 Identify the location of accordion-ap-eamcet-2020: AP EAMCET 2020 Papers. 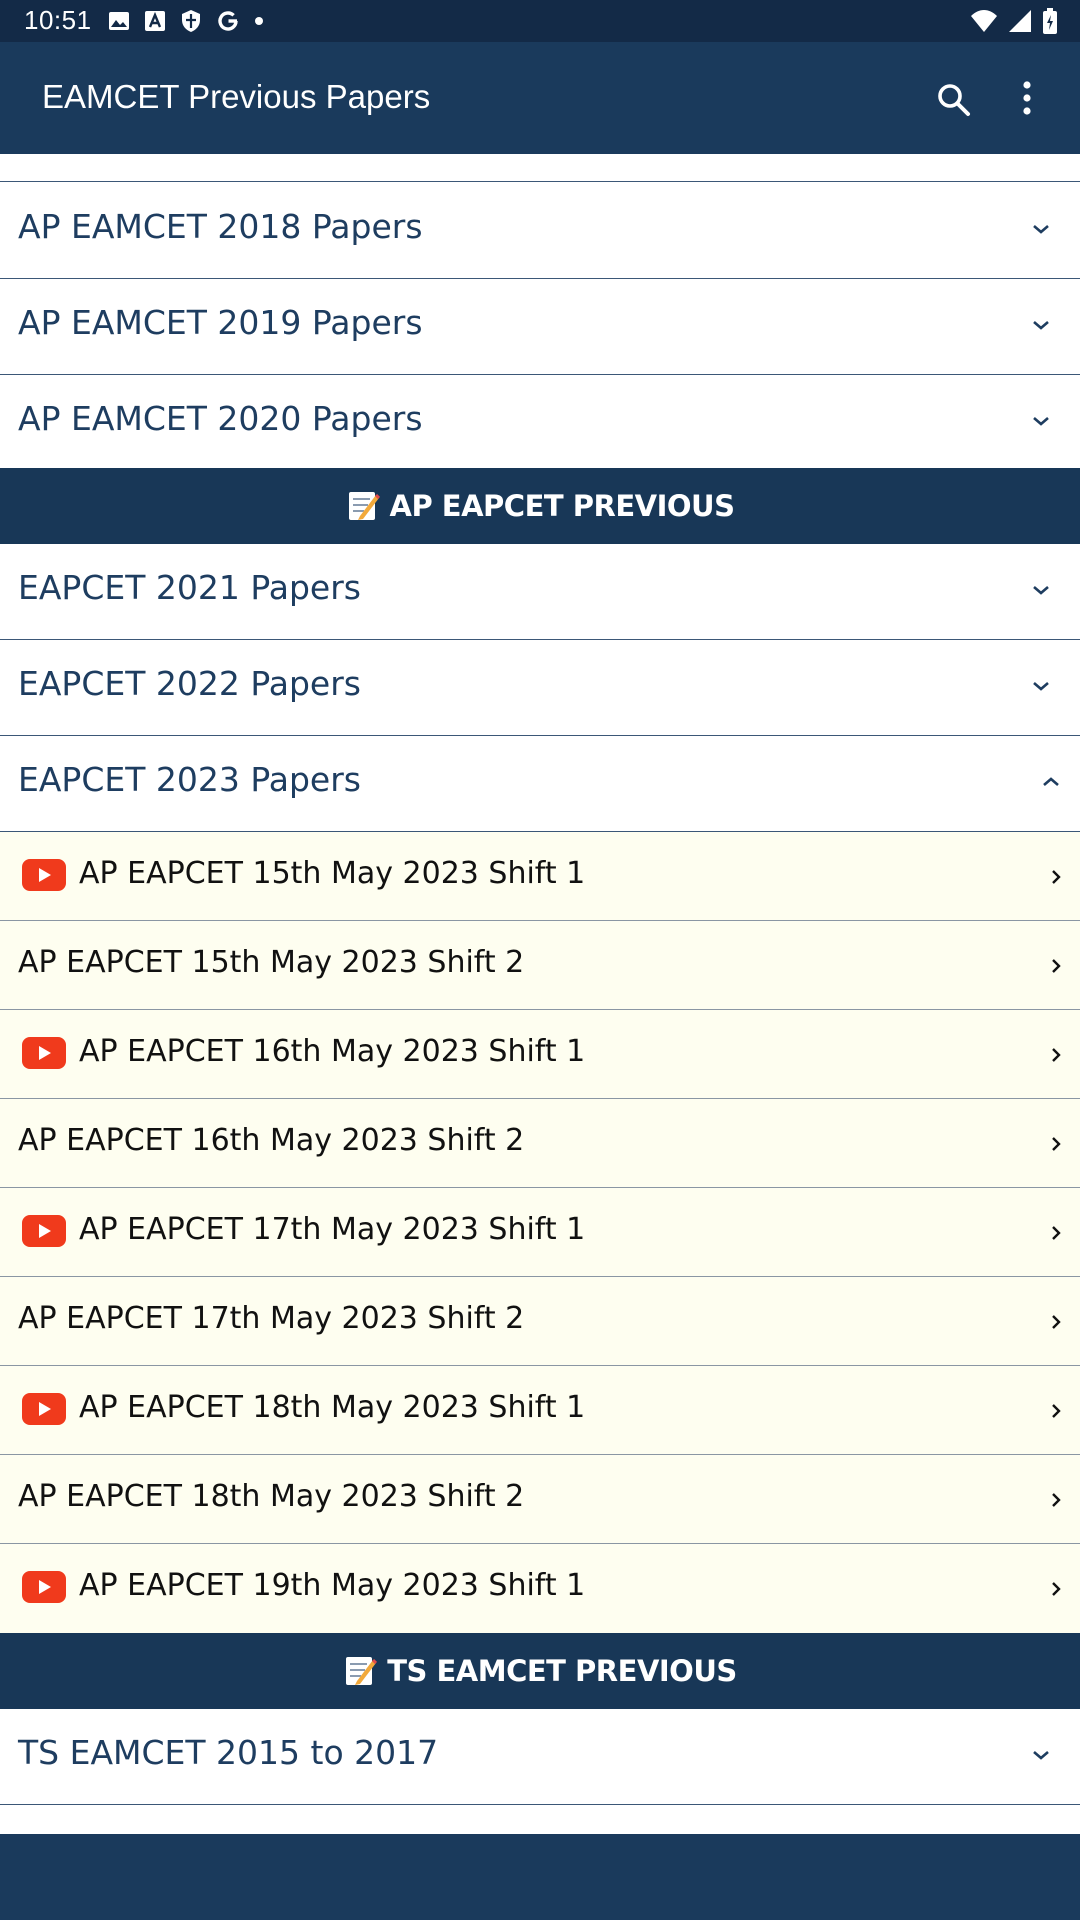
(540, 423).